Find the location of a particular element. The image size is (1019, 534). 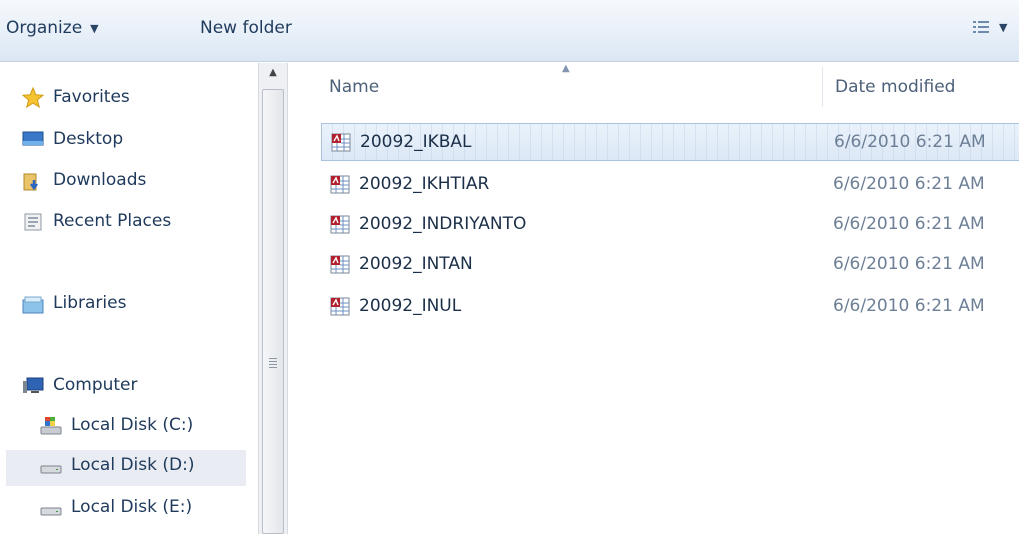

file-name: 20092_INDRIYANTO is located at coordinates (443, 224).